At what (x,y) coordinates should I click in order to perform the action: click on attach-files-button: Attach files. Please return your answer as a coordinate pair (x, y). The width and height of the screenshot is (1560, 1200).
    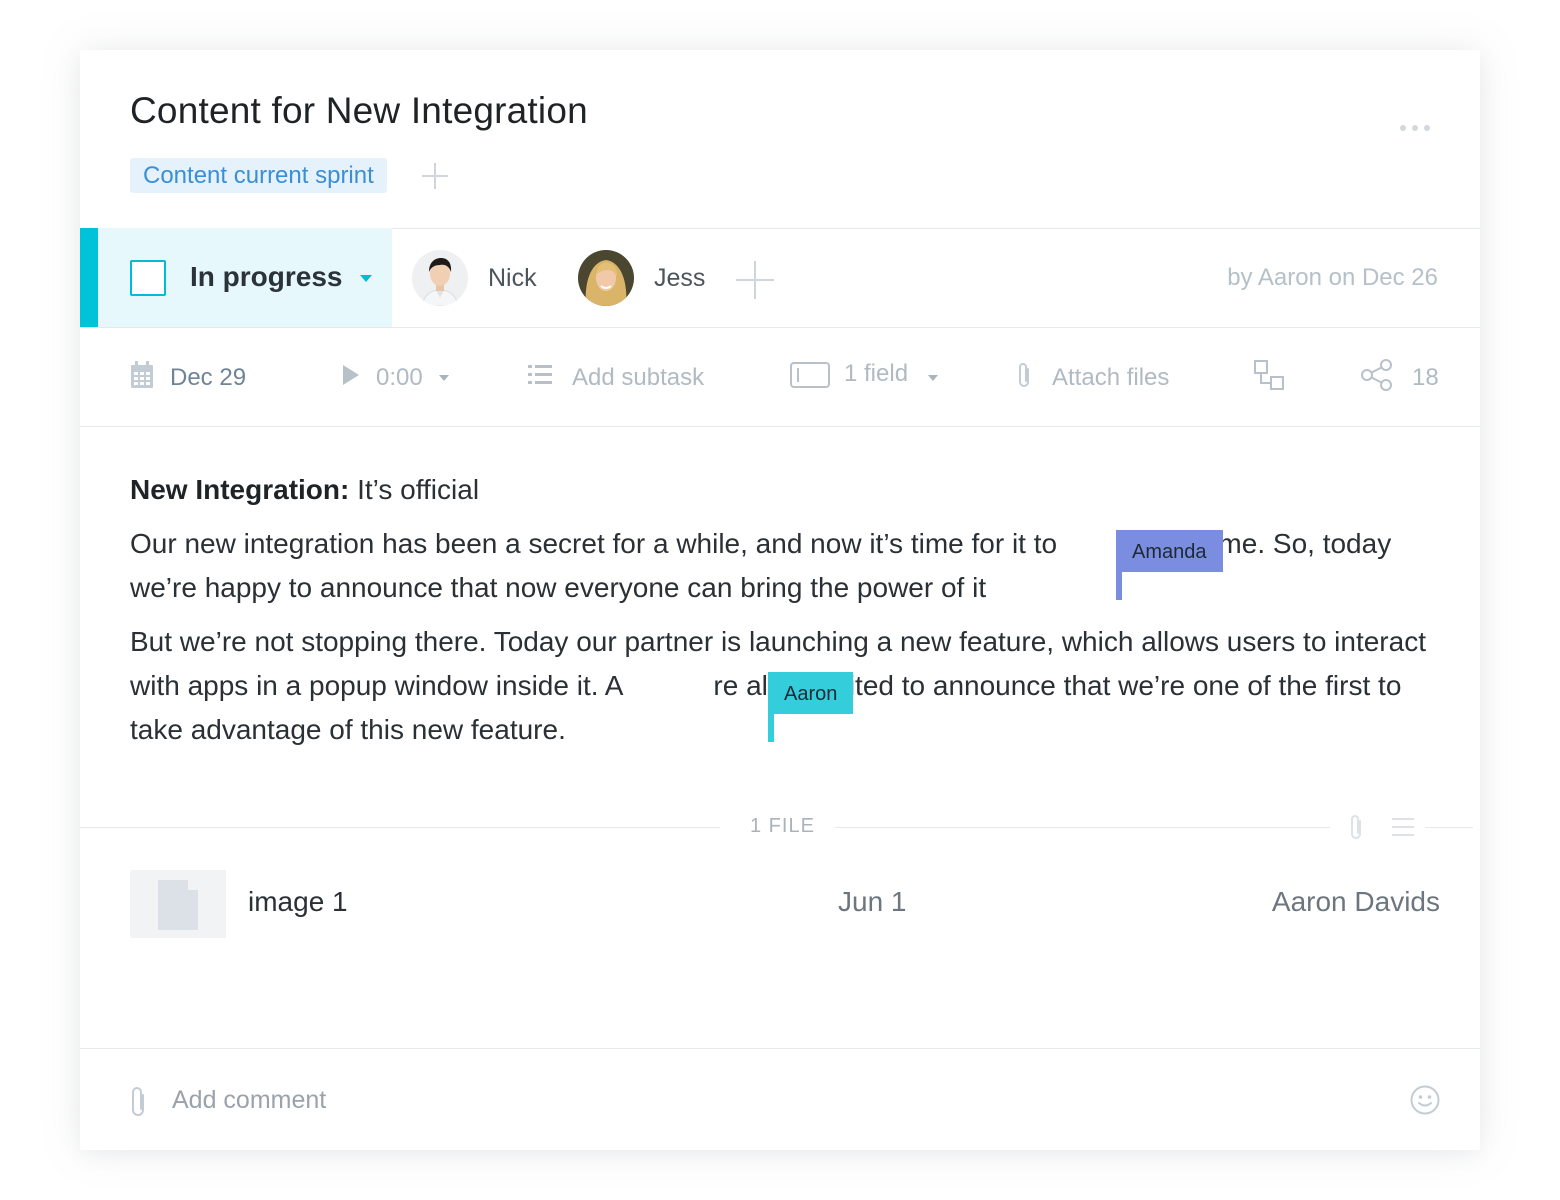
    Looking at the image, I should click on (1092, 378).